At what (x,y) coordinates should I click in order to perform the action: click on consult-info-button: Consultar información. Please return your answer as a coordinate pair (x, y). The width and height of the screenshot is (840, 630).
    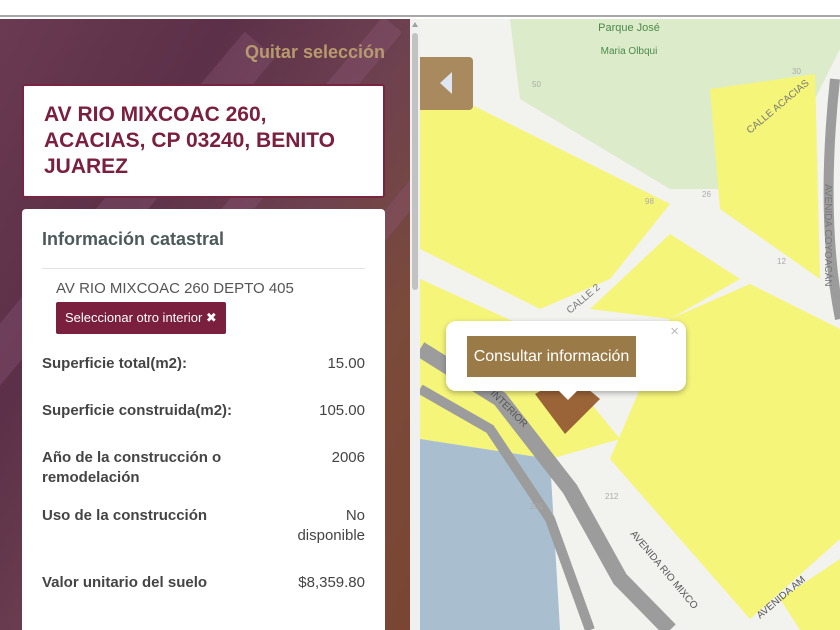
    Looking at the image, I should click on (551, 356).